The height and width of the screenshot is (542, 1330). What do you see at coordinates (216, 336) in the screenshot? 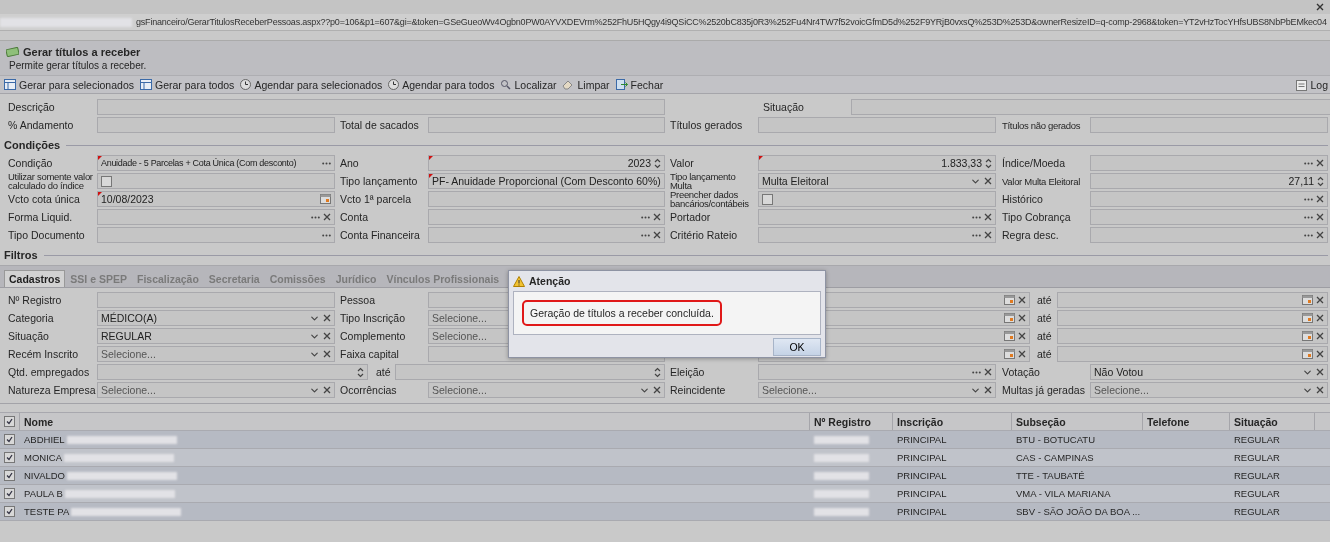
I see `dropdown-field: REGULAR` at bounding box center [216, 336].